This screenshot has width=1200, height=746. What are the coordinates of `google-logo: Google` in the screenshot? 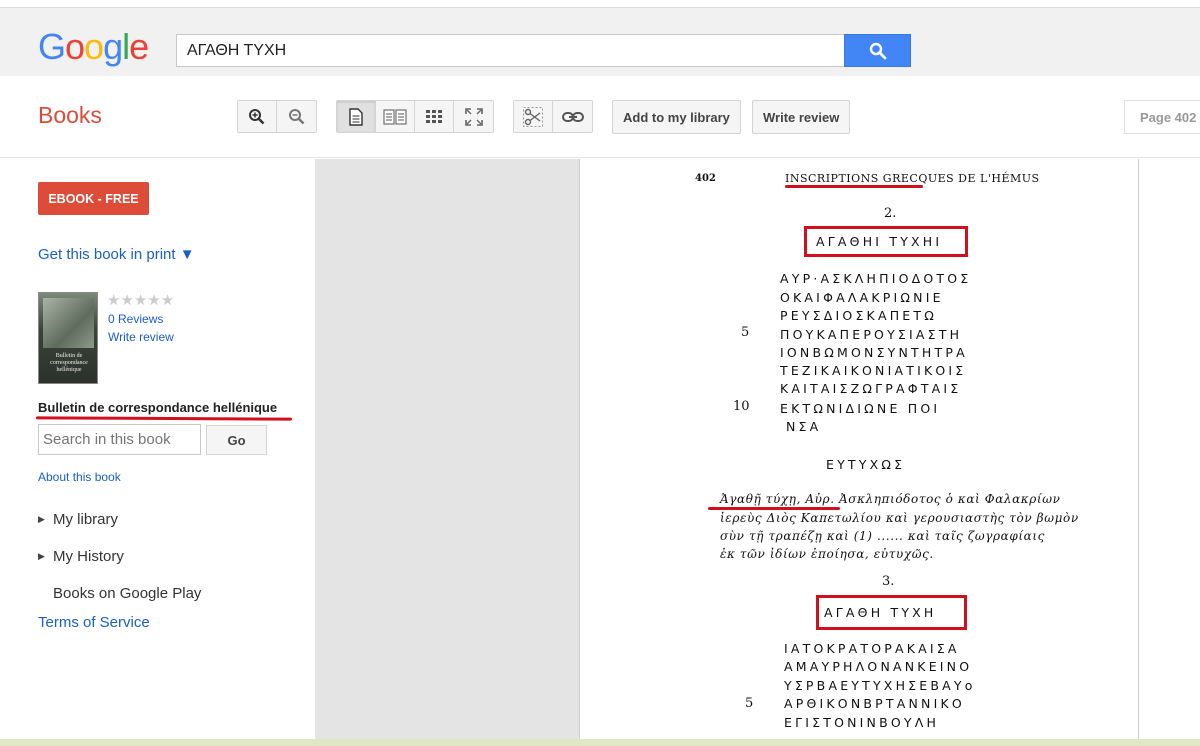 It's located at (93, 47).